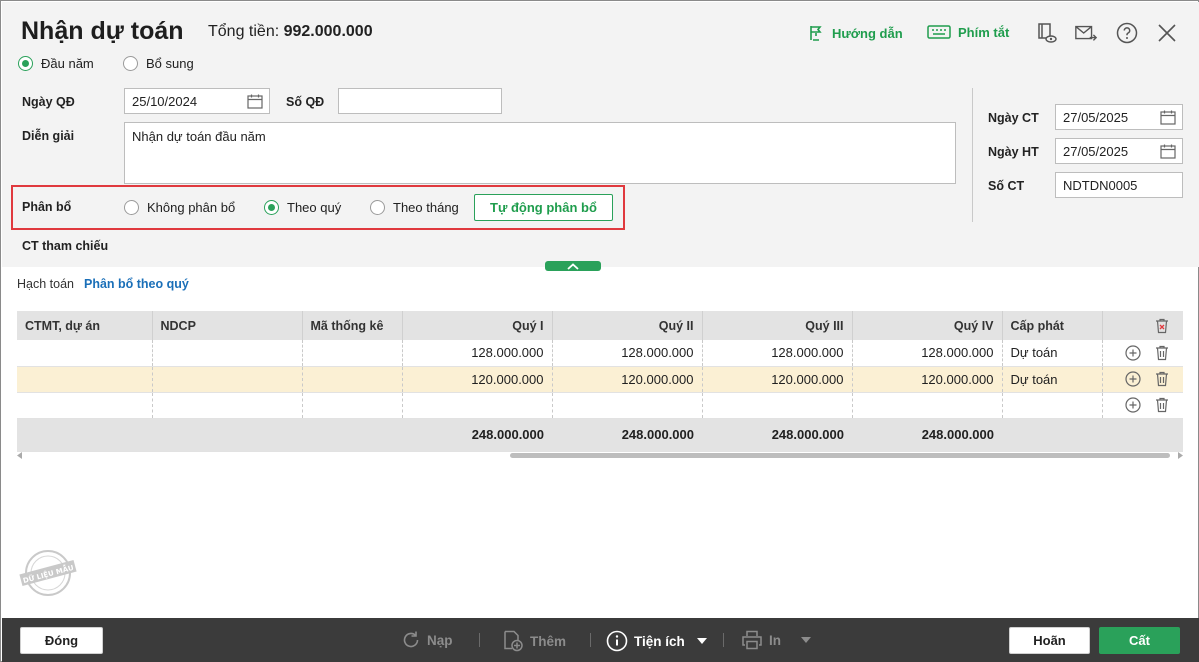 The width and height of the screenshot is (1199, 662). Describe the element at coordinates (227, 325) in the screenshot. I see `column-header: NDCP` at that location.